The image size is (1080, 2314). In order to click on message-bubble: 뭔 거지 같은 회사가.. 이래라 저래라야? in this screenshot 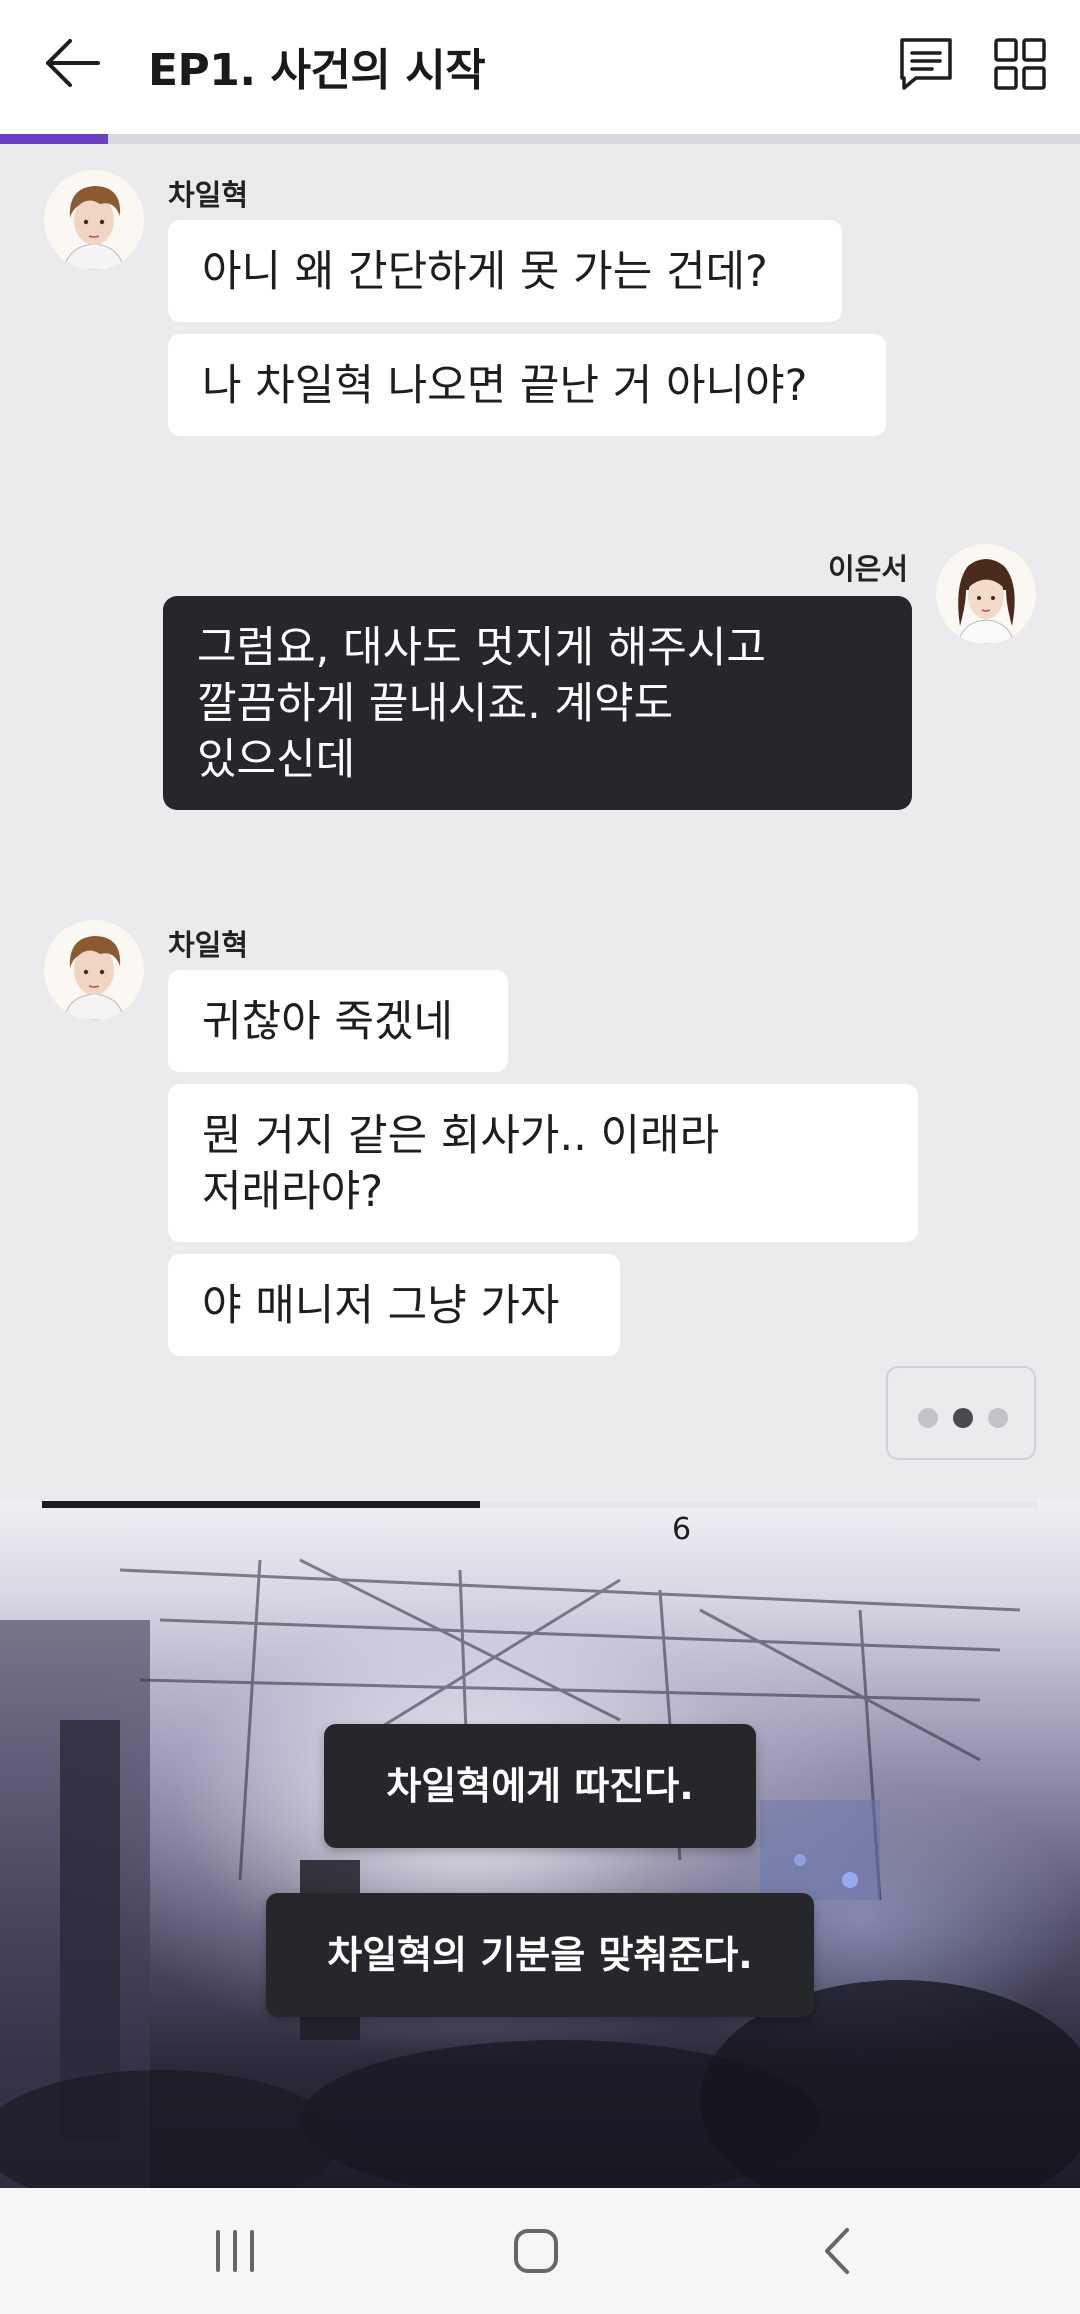, I will do `click(543, 1163)`.